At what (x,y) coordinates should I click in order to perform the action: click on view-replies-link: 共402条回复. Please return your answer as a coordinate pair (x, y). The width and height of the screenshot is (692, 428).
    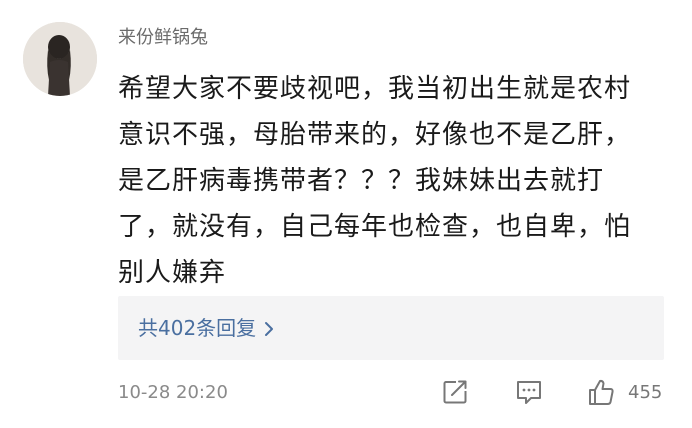
    Looking at the image, I should click on (206, 329).